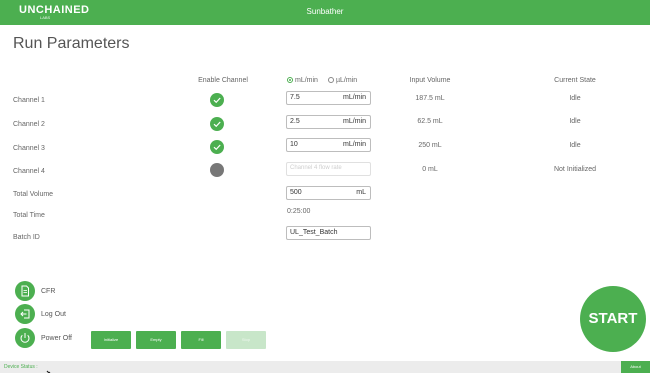 The image size is (650, 373). I want to click on channel-3-rate-input: 10 mL/min, so click(328, 145).